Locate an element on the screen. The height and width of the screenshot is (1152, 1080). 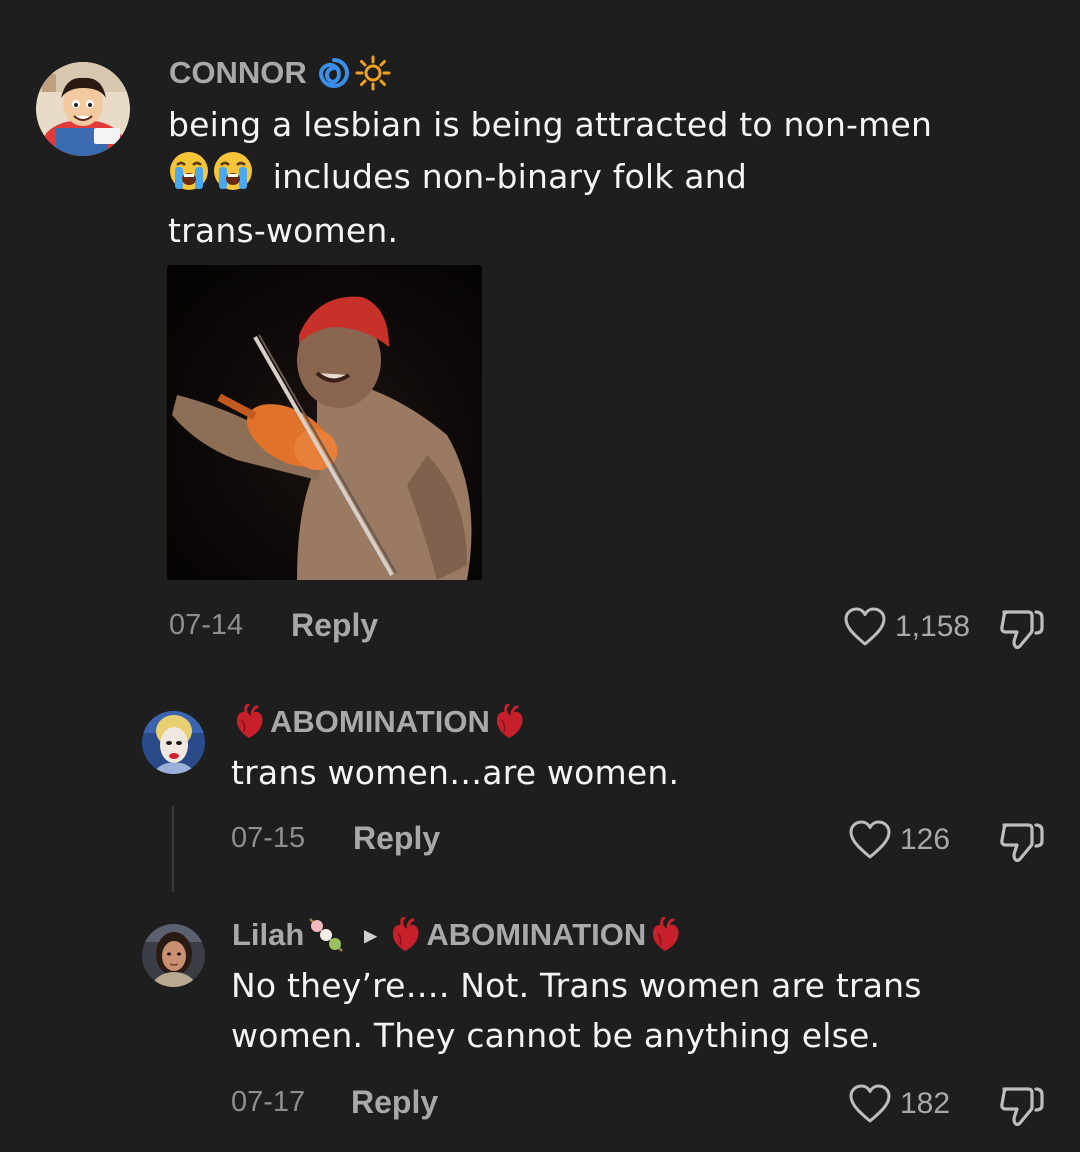
like-button: 1,158 is located at coordinates (906, 627).